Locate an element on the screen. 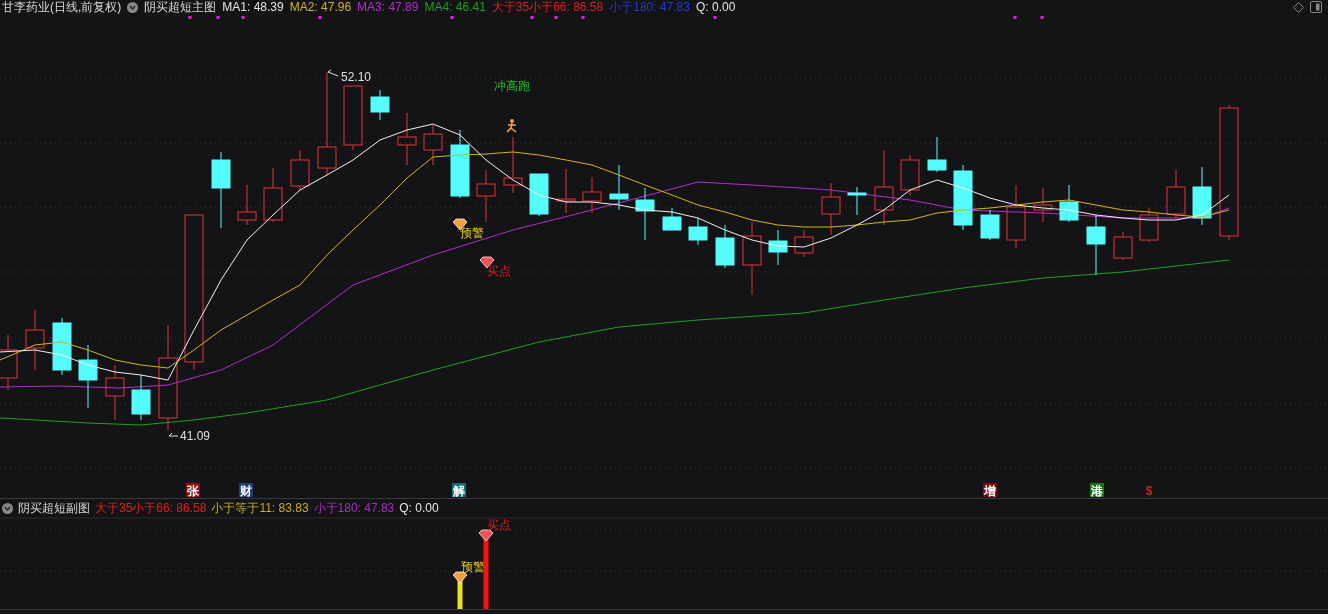 This screenshot has width=1328, height=614. runner-icon is located at coordinates (511, 126).